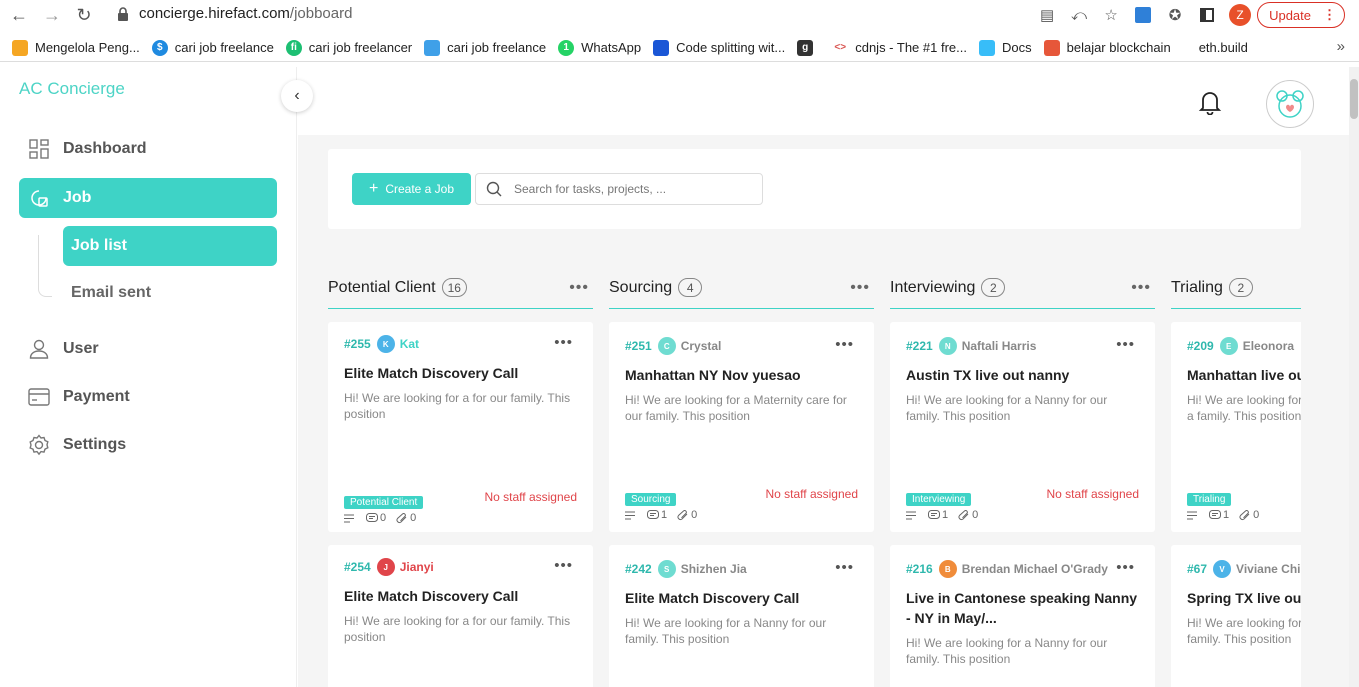 This screenshot has width=1359, height=687. What do you see at coordinates (84, 15) in the screenshot?
I see `reload-icon: ↻` at bounding box center [84, 15].